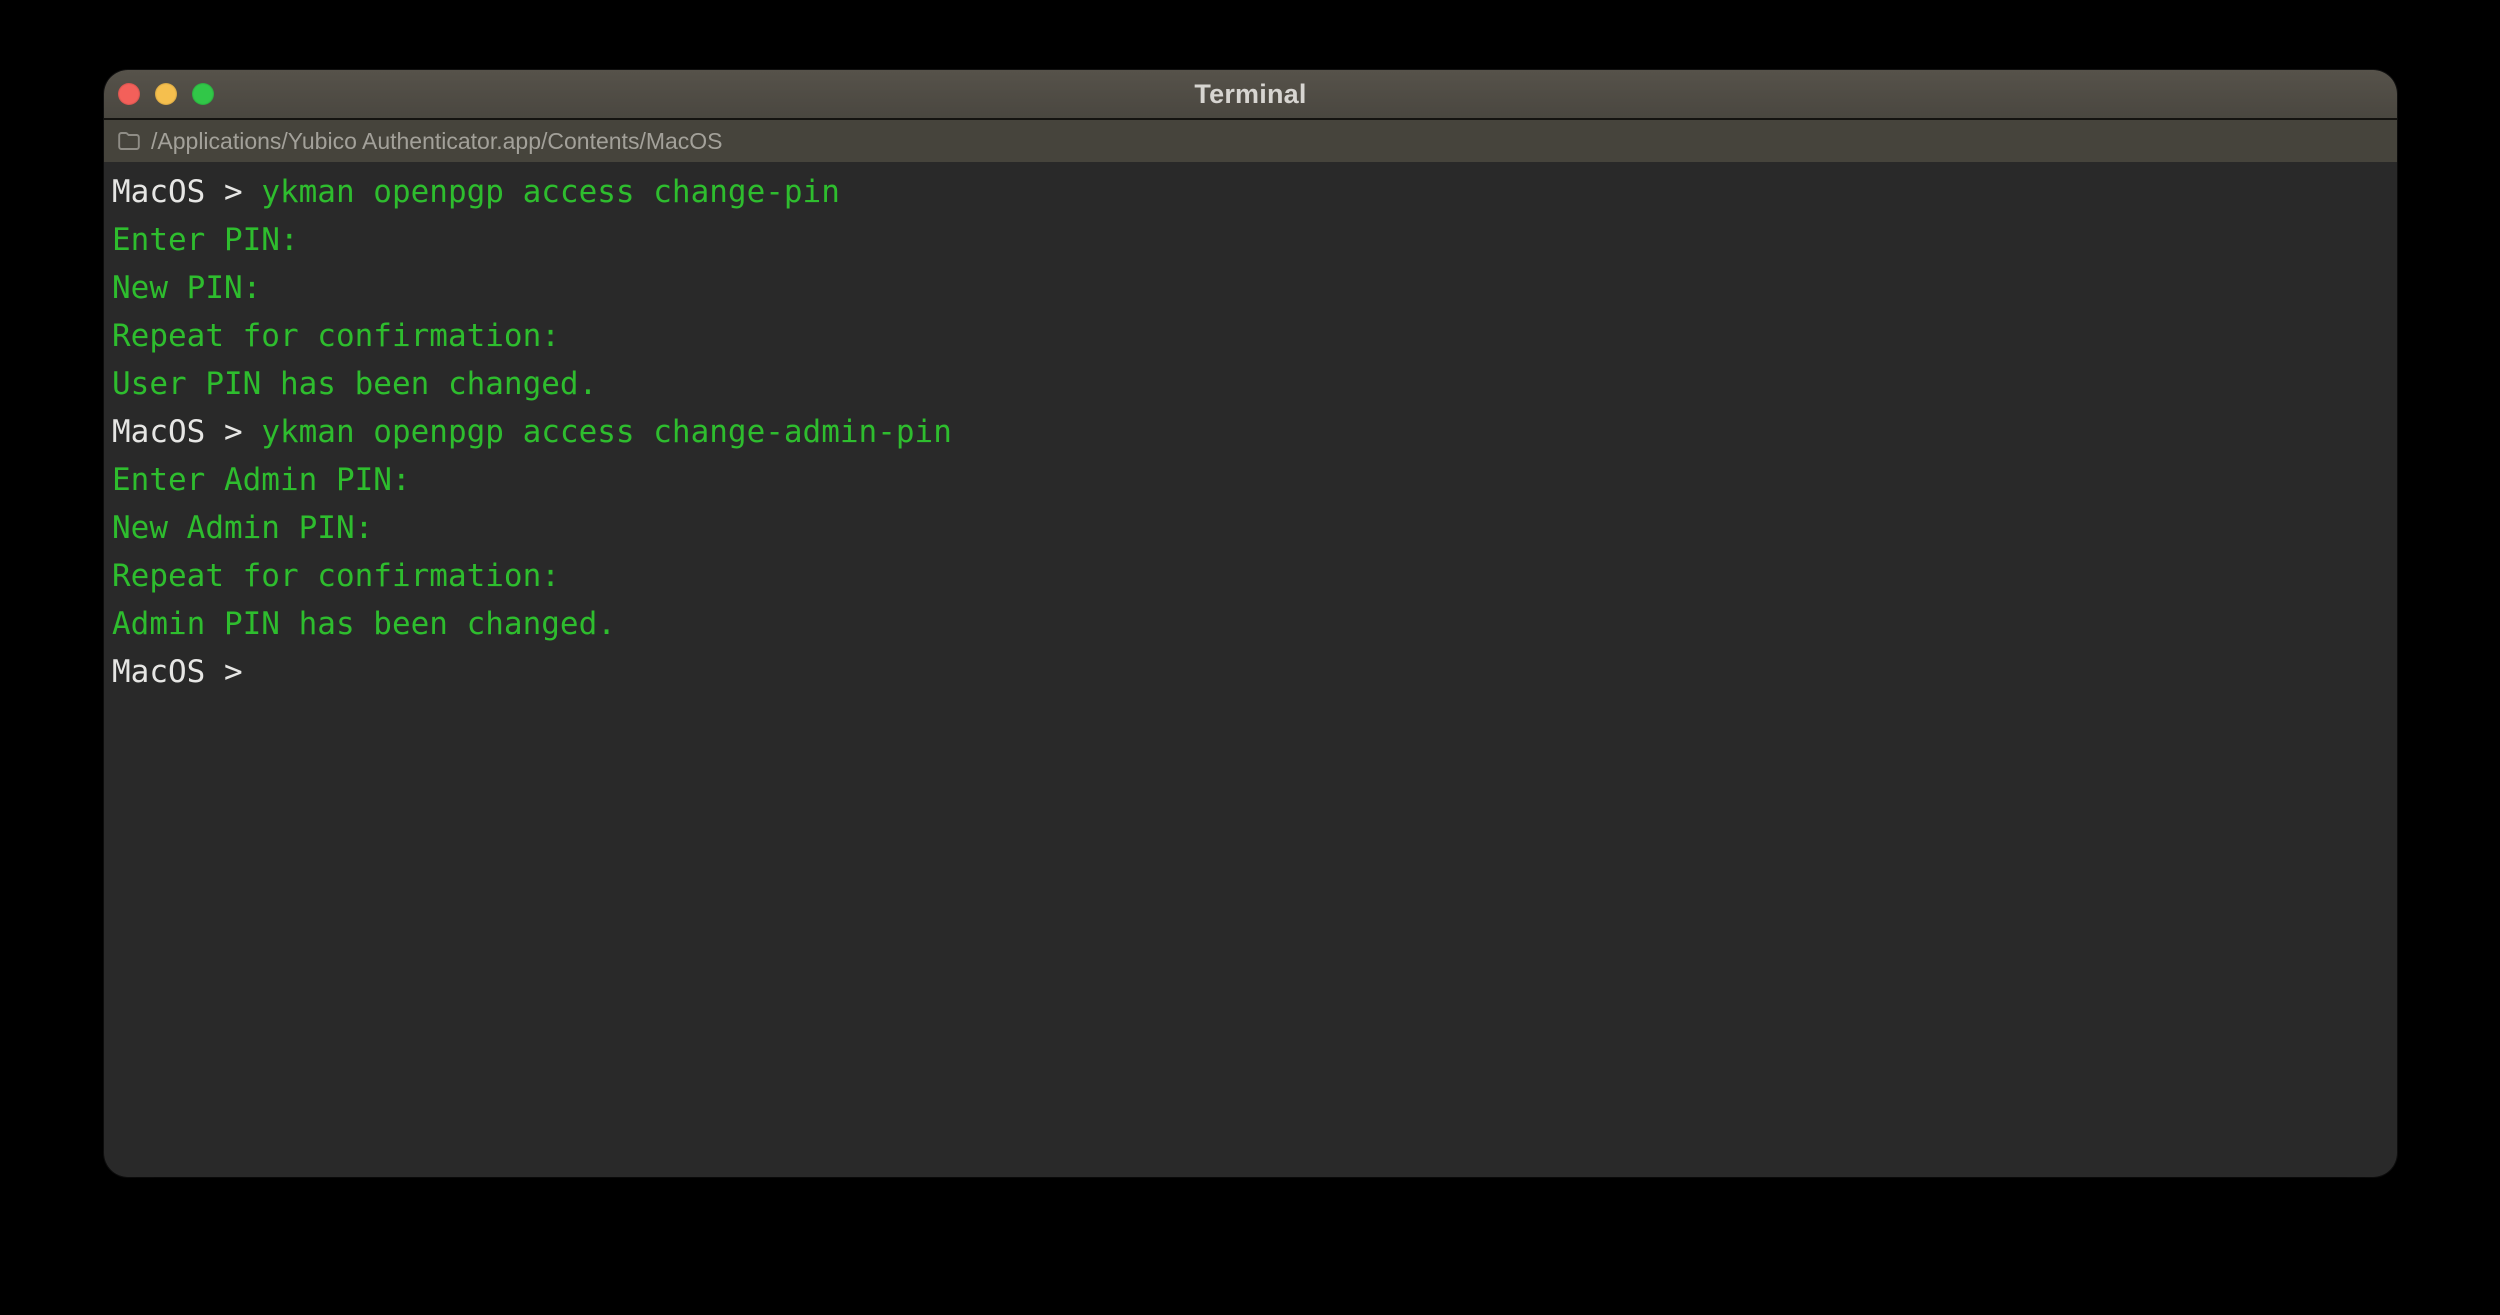  I want to click on terminal-output-line: Enter Admin PIN:, so click(1250, 480).